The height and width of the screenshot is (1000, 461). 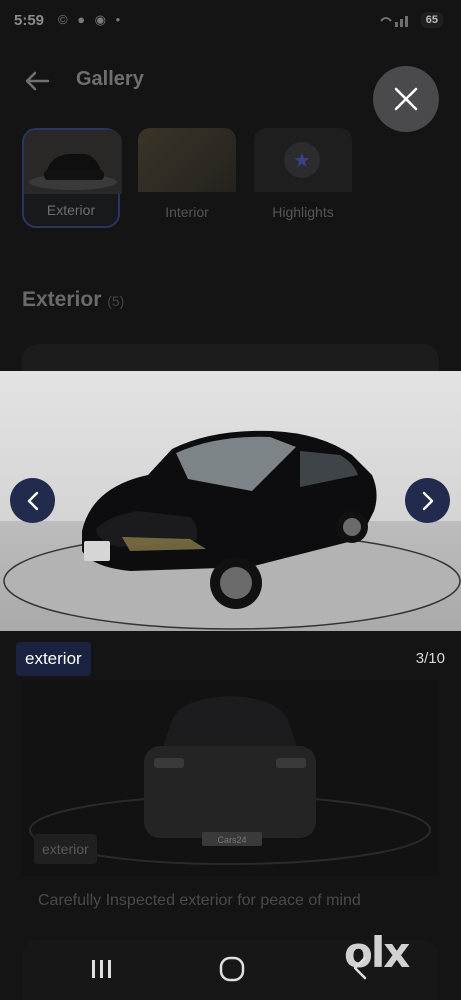 What do you see at coordinates (73, 172) in the screenshot?
I see `car-thumbnail-icon` at bounding box center [73, 172].